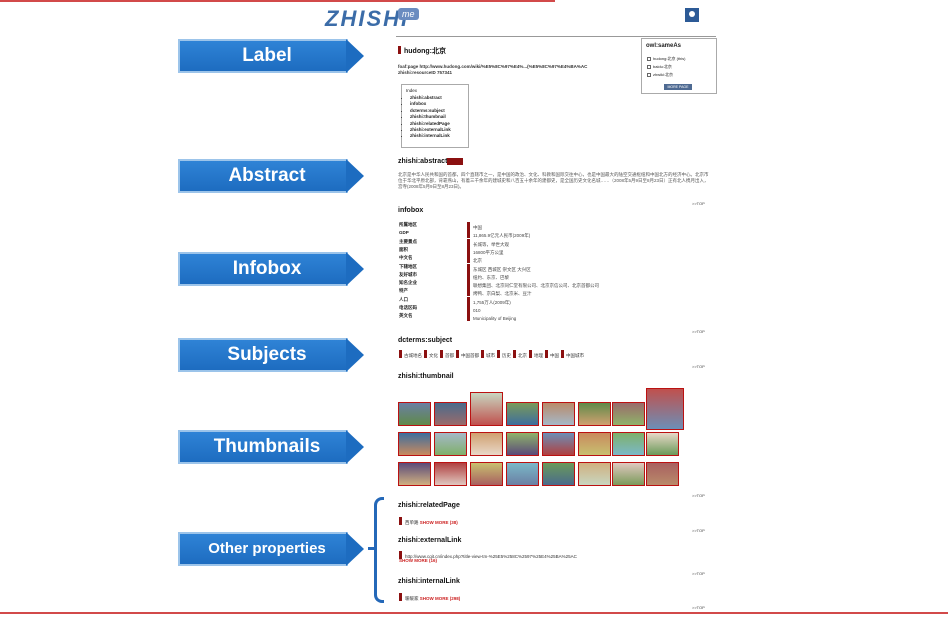 This screenshot has height=619, width=948. Describe the element at coordinates (455, 161) in the screenshot. I see `abstract-language-tag` at that location.